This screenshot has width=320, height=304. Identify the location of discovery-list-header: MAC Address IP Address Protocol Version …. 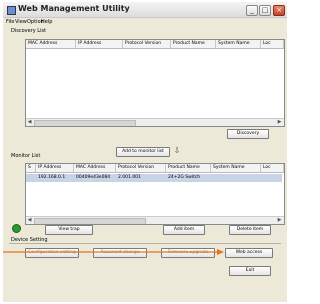
(155, 44).